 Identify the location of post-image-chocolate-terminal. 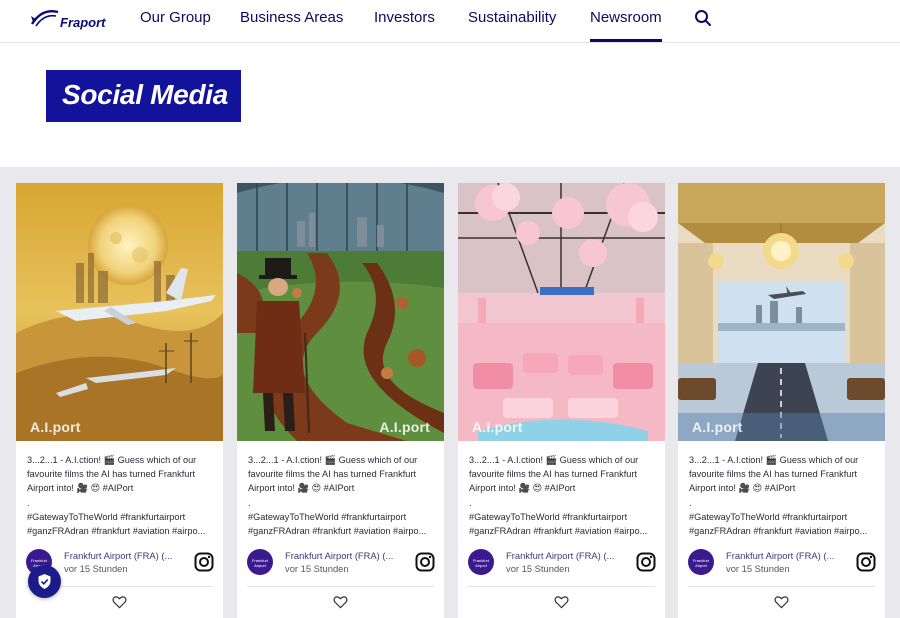
(340, 312).